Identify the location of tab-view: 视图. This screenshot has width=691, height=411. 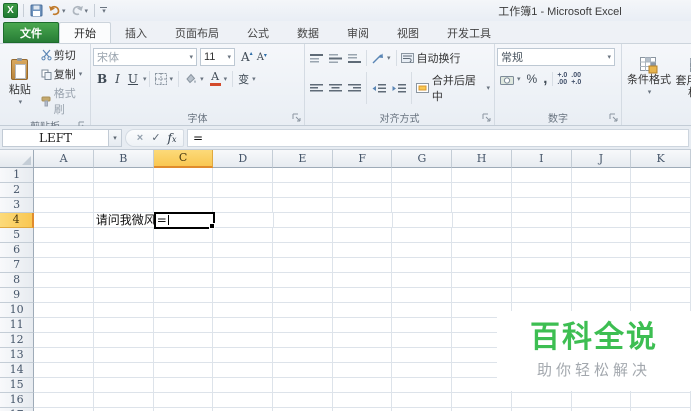
(408, 32).